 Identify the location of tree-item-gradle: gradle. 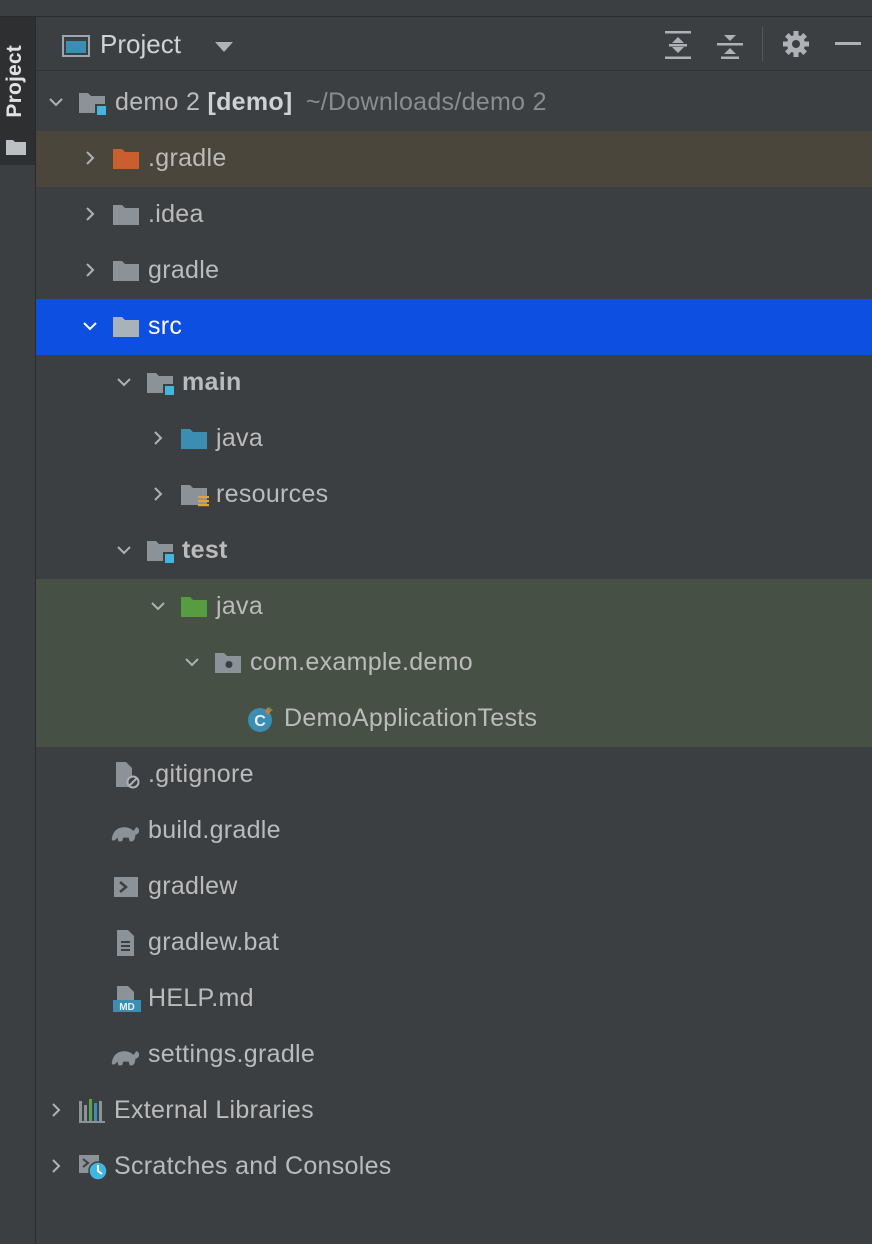
(454, 271).